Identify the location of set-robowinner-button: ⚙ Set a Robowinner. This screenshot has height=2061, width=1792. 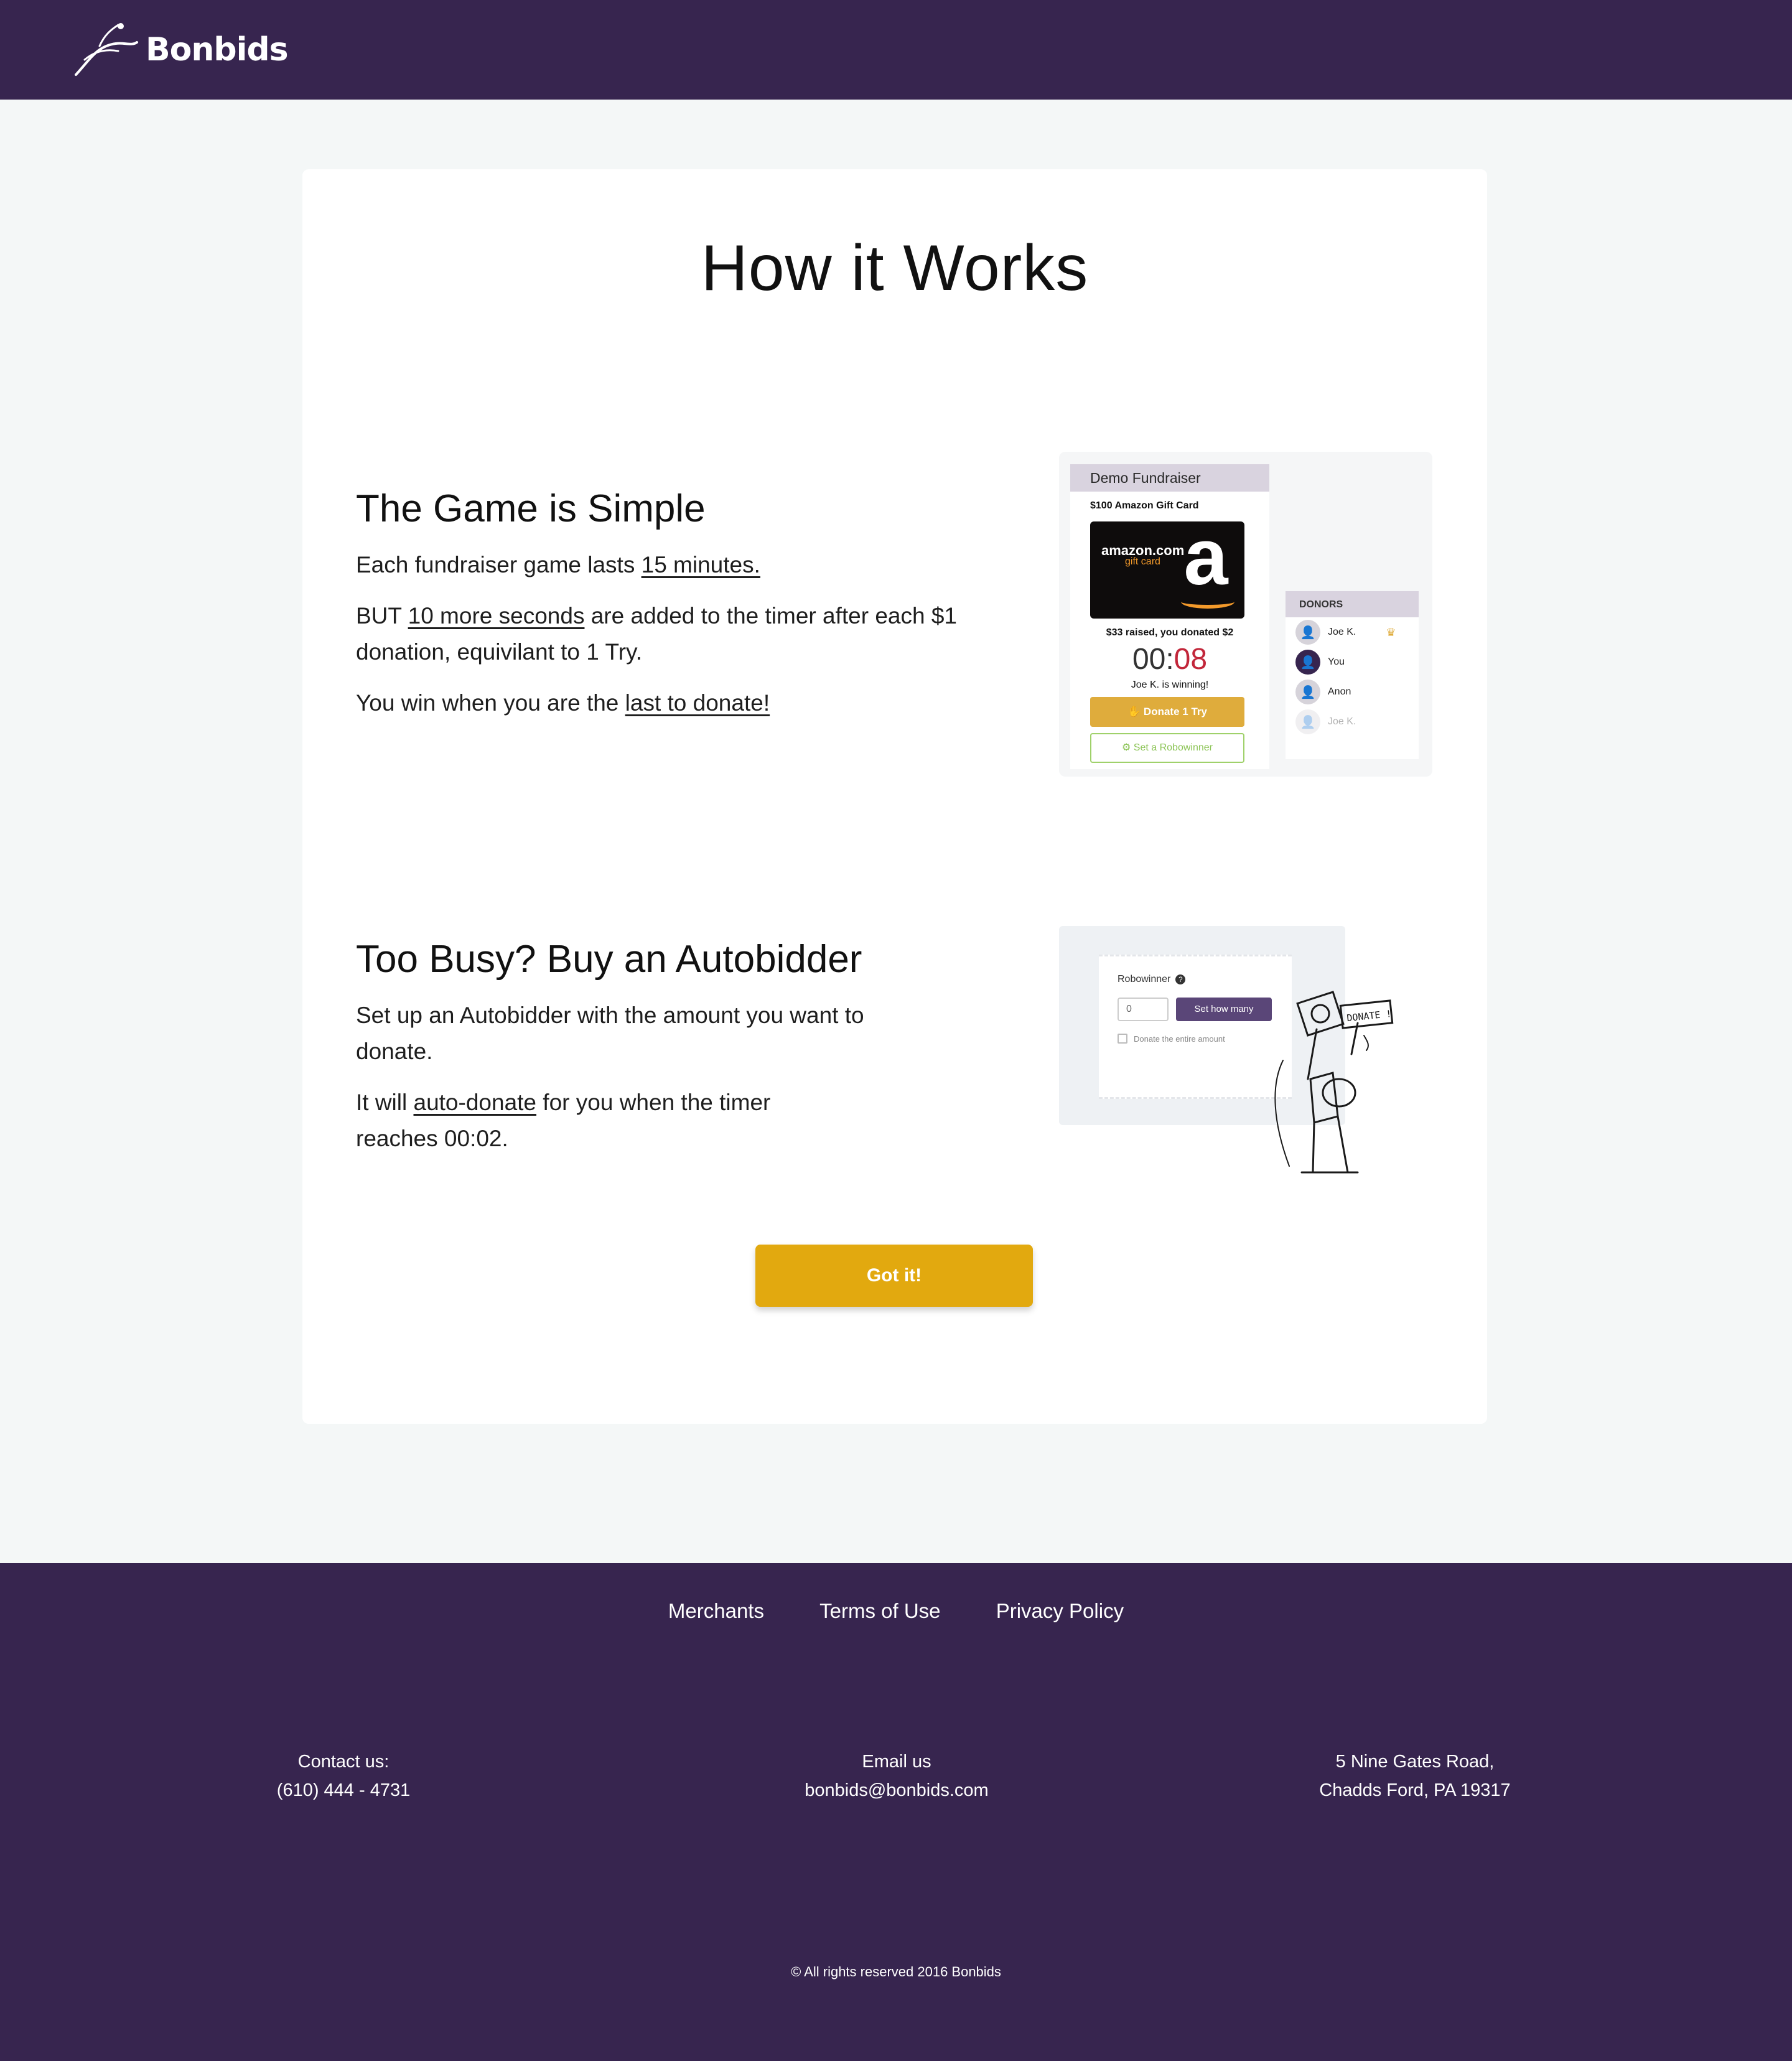
(1167, 748).